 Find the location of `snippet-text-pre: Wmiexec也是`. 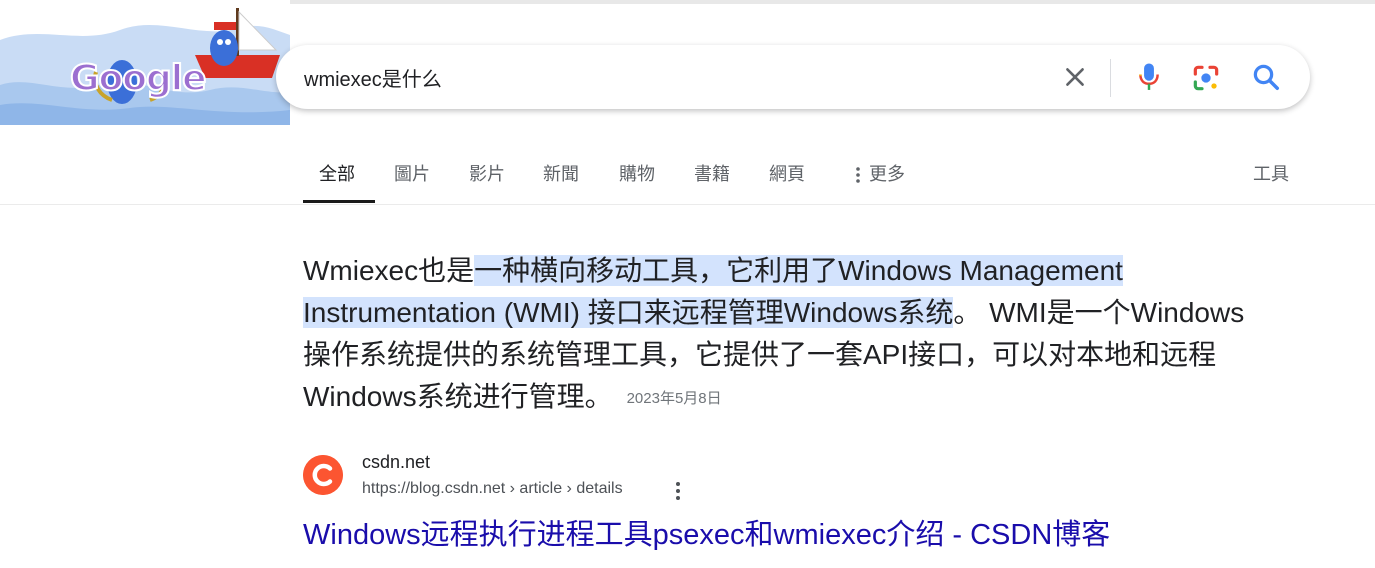

snippet-text-pre: Wmiexec也是 is located at coordinates (389, 270).